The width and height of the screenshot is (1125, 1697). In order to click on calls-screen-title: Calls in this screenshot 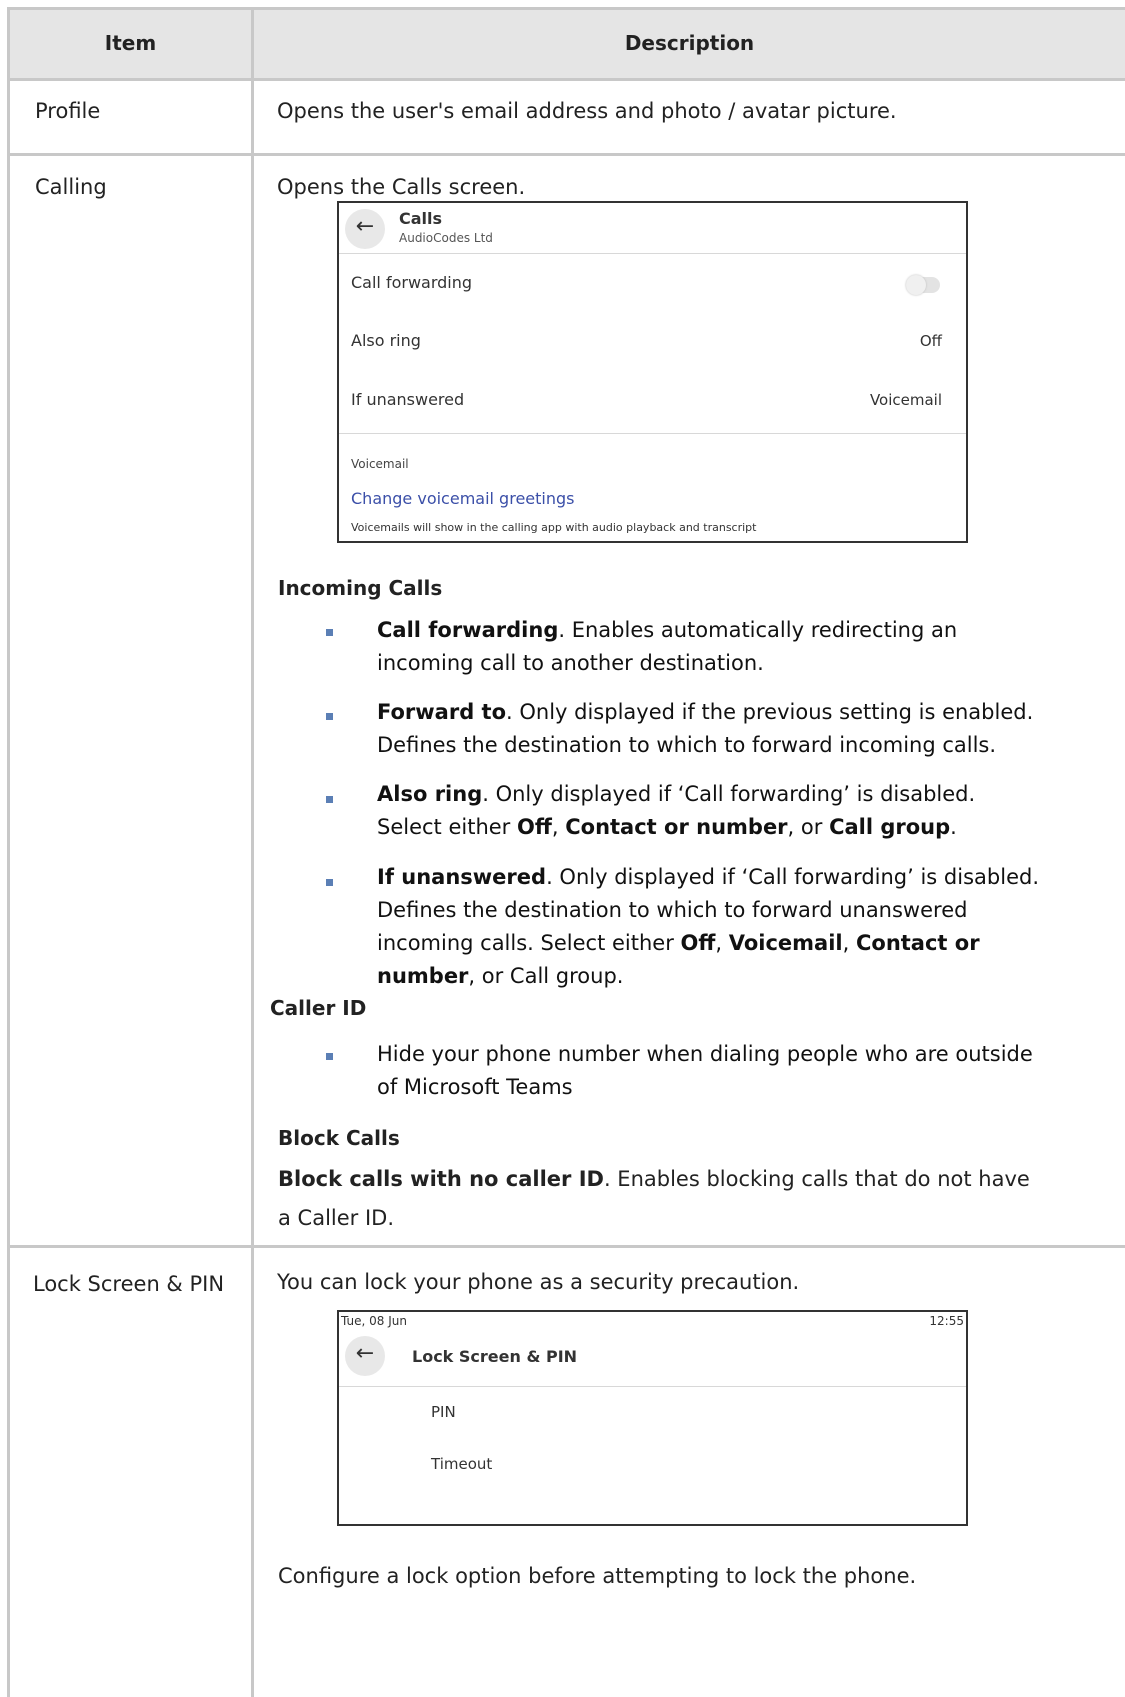, I will do `click(421, 218)`.